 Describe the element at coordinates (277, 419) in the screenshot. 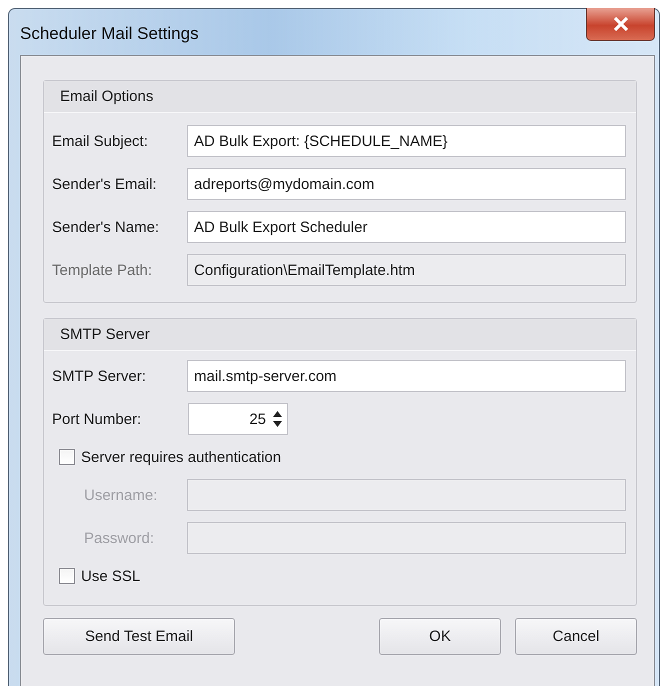

I see `up-down-arrows-icon` at that location.